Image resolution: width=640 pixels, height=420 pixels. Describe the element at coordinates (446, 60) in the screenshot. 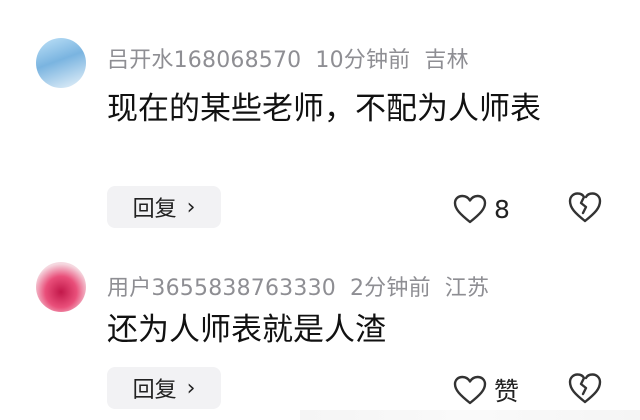

I see `location: 吉林` at that location.